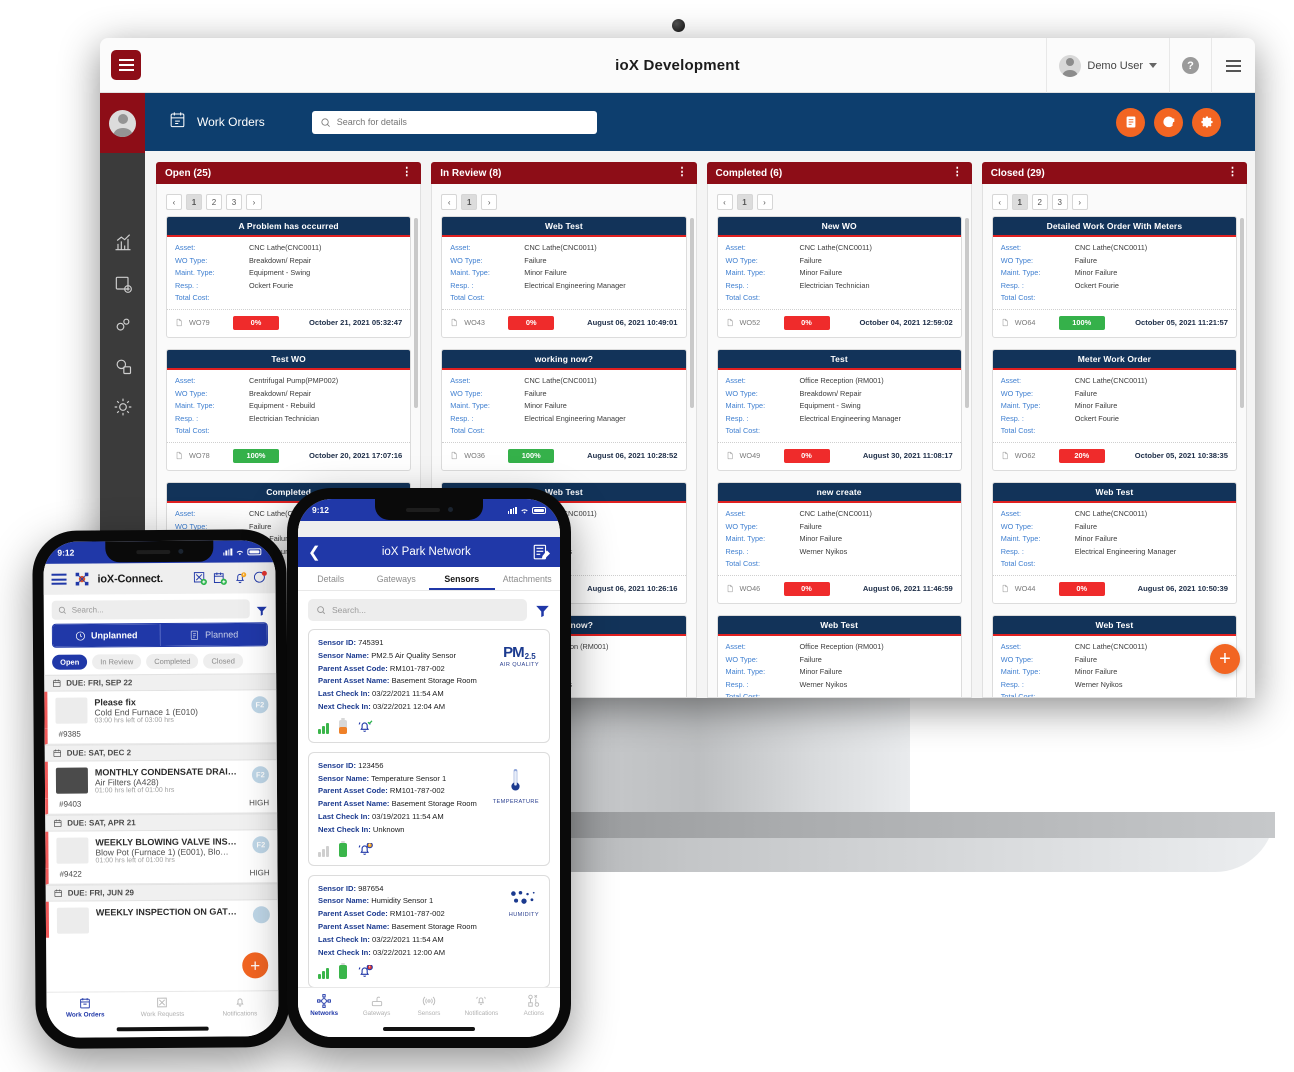 The height and width of the screenshot is (1072, 1294). I want to click on segment-unplanned: Unplanned, so click(106, 635).